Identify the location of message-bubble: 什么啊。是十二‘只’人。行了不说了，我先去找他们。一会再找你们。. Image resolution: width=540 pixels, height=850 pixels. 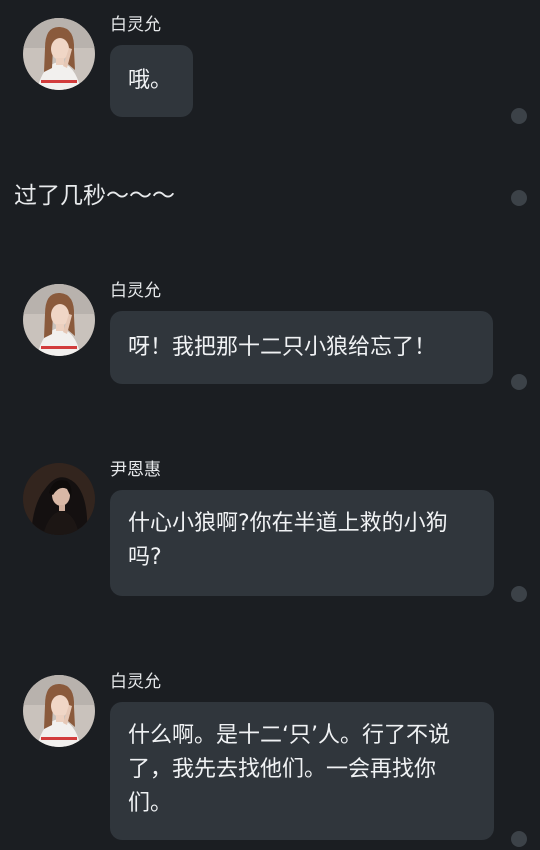
(302, 771).